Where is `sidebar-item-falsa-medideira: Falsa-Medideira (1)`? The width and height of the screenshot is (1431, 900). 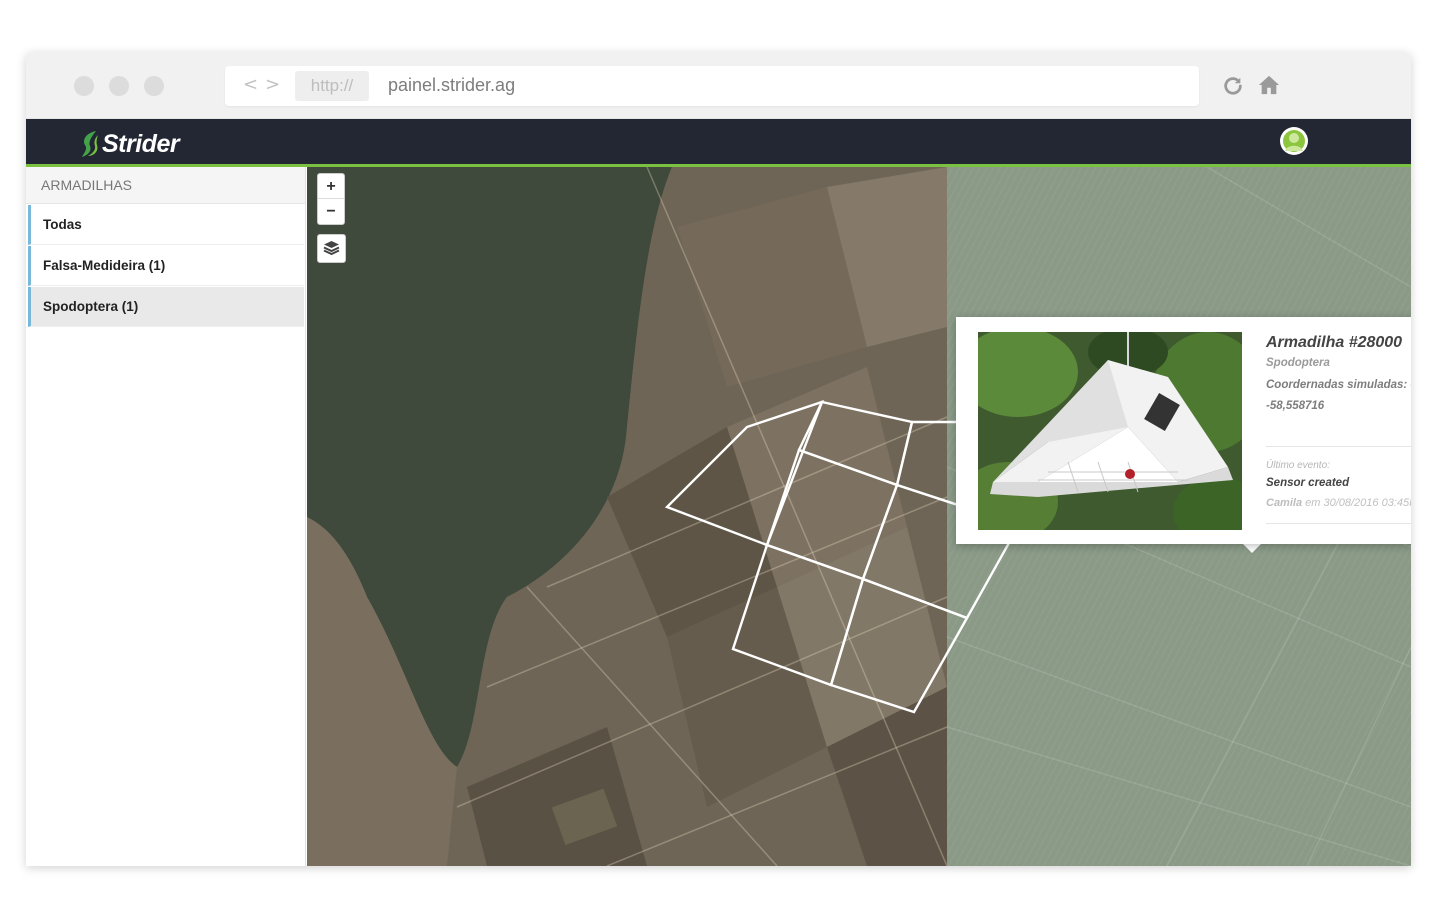 sidebar-item-falsa-medideira: Falsa-Medideira (1) is located at coordinates (166, 266).